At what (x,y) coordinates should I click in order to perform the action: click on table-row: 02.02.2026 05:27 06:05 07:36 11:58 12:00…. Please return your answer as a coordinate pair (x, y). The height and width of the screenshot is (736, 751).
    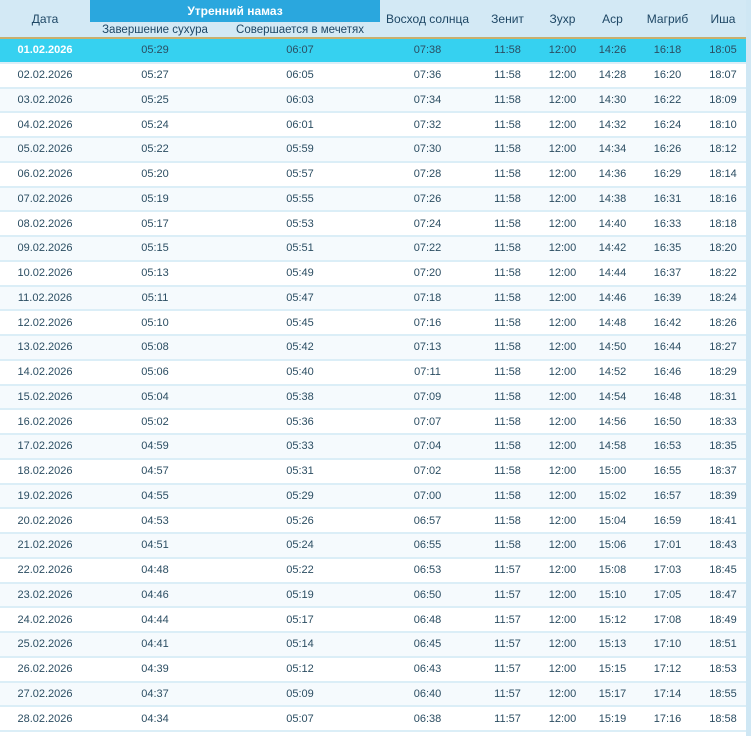
    Looking at the image, I should click on (375, 74).